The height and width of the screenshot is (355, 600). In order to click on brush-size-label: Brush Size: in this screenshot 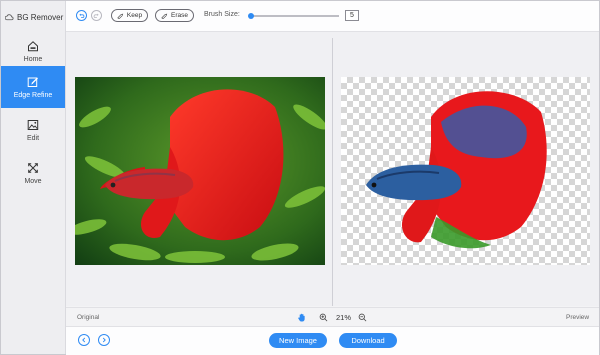, I will do `click(222, 14)`.